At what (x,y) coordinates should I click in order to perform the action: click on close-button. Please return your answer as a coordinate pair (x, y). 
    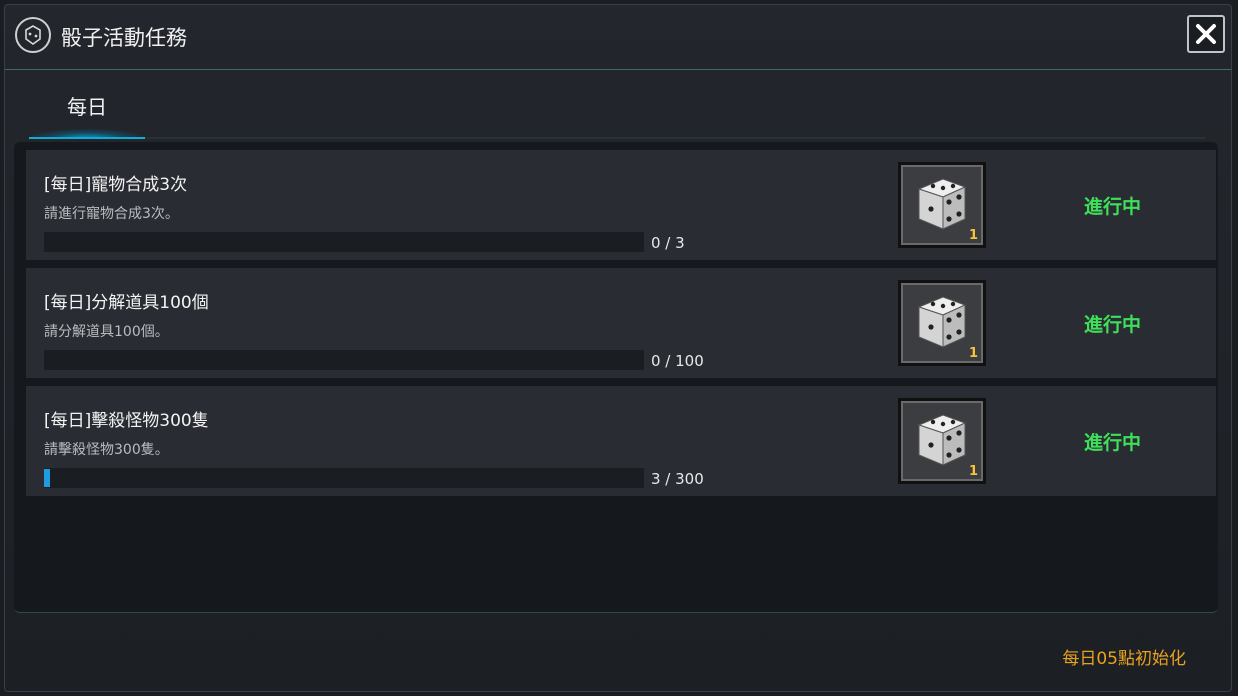
    Looking at the image, I should click on (1206, 34).